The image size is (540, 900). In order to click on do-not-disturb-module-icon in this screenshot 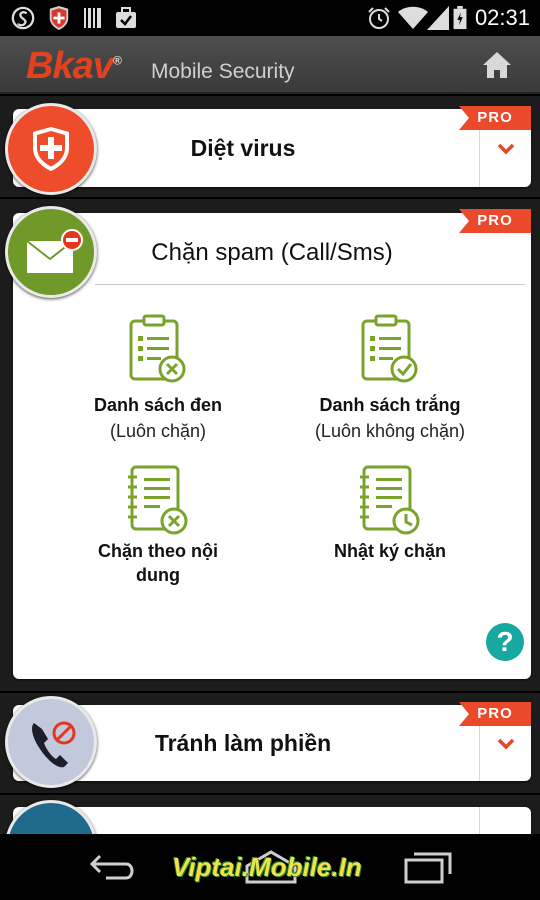, I will do `click(51, 742)`.